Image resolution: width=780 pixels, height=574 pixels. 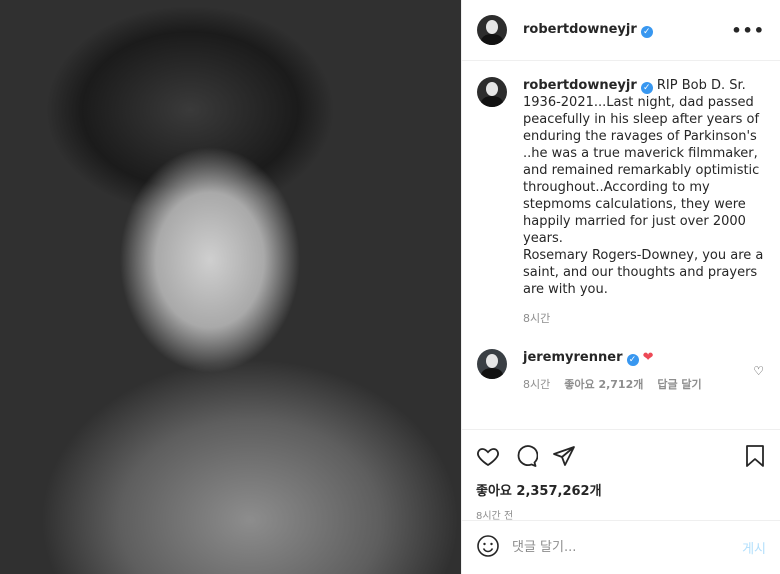 What do you see at coordinates (621, 475) in the screenshot?
I see `post-actions: 좋아요 2,357,262개 8시간 전` at bounding box center [621, 475].